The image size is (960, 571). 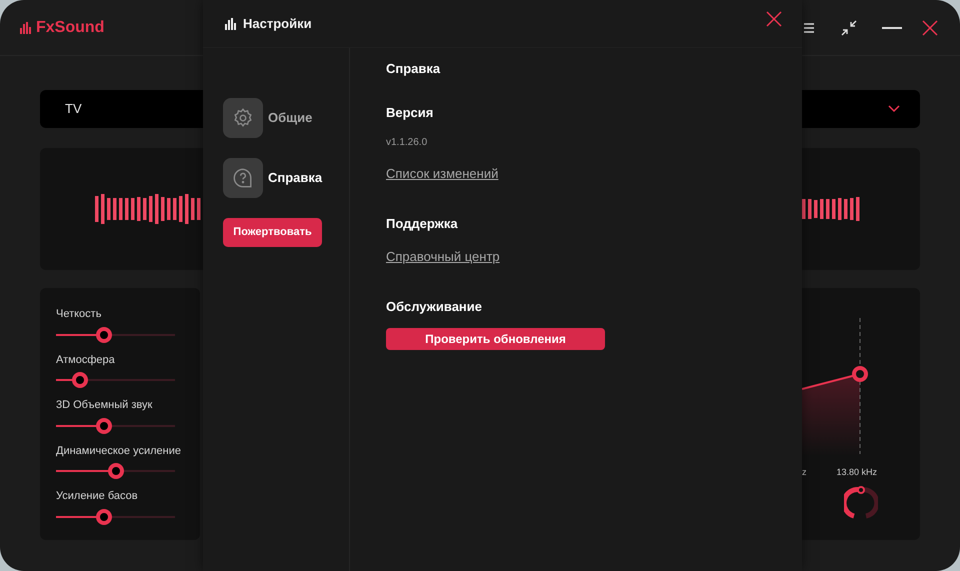 I want to click on support-heading: Поддержка, so click(x=422, y=223).